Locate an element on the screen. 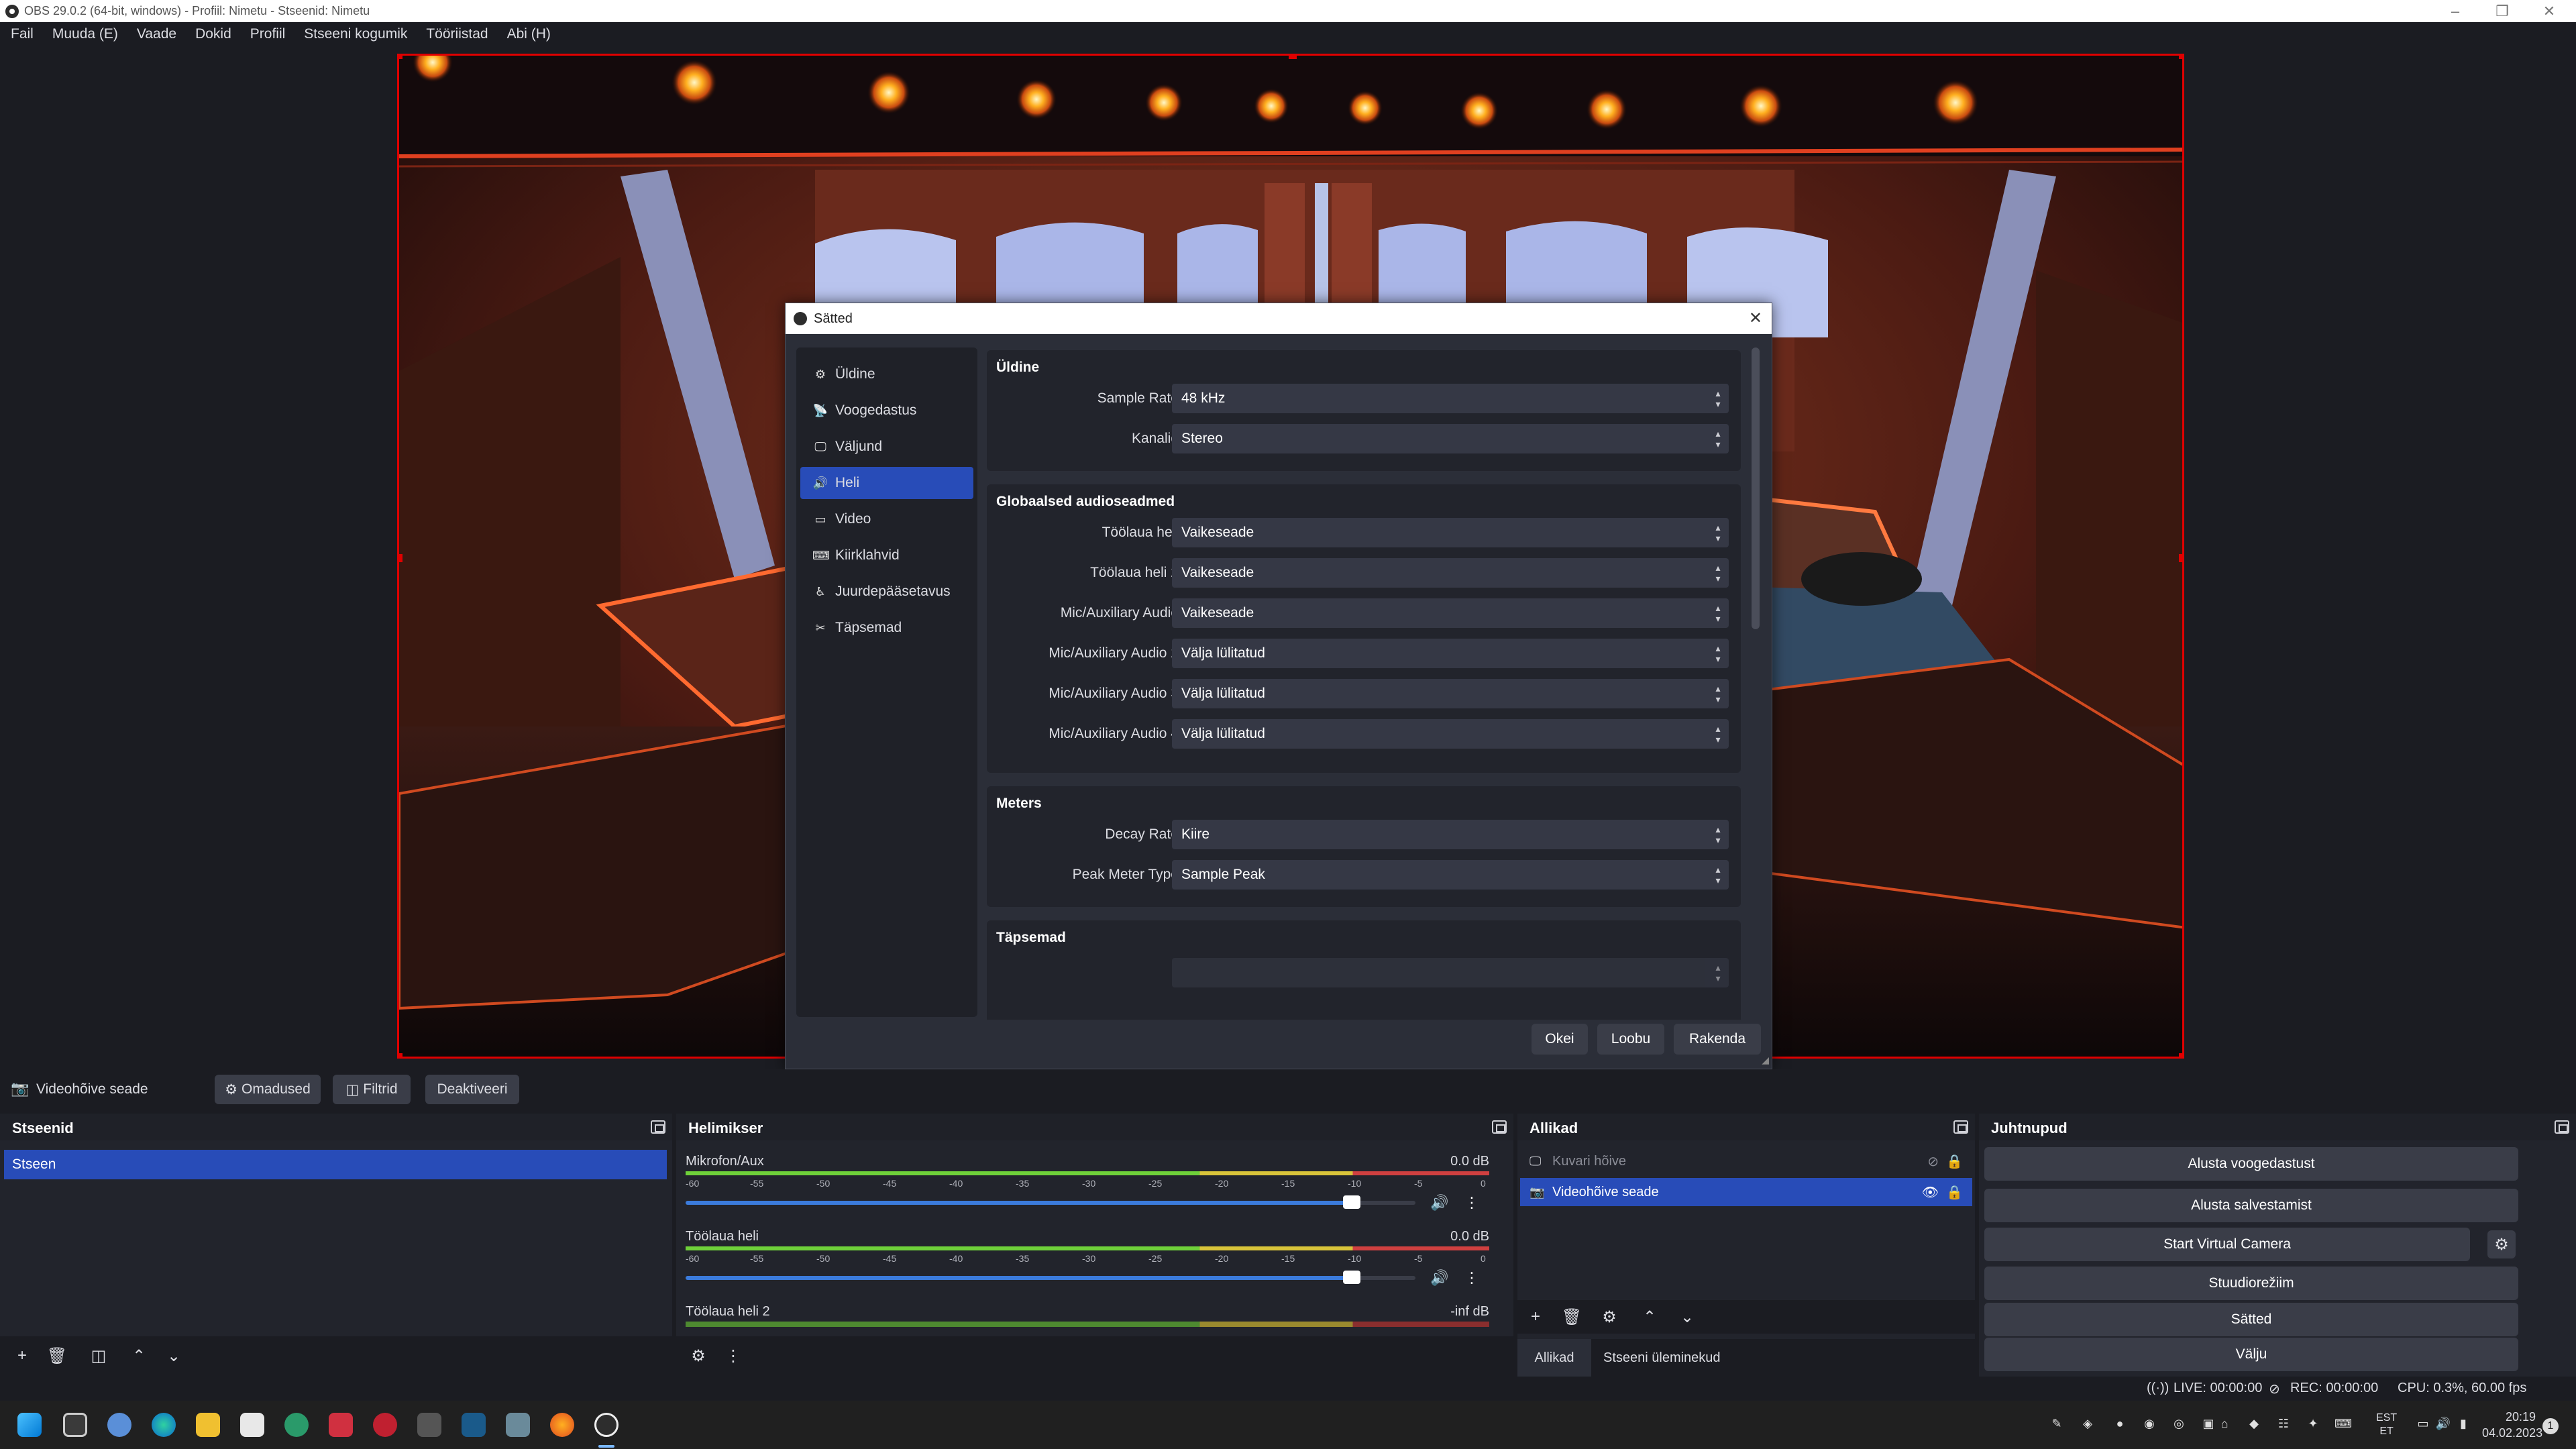  start-streaming-button: Alusta voogedastust is located at coordinates (2251, 1164).